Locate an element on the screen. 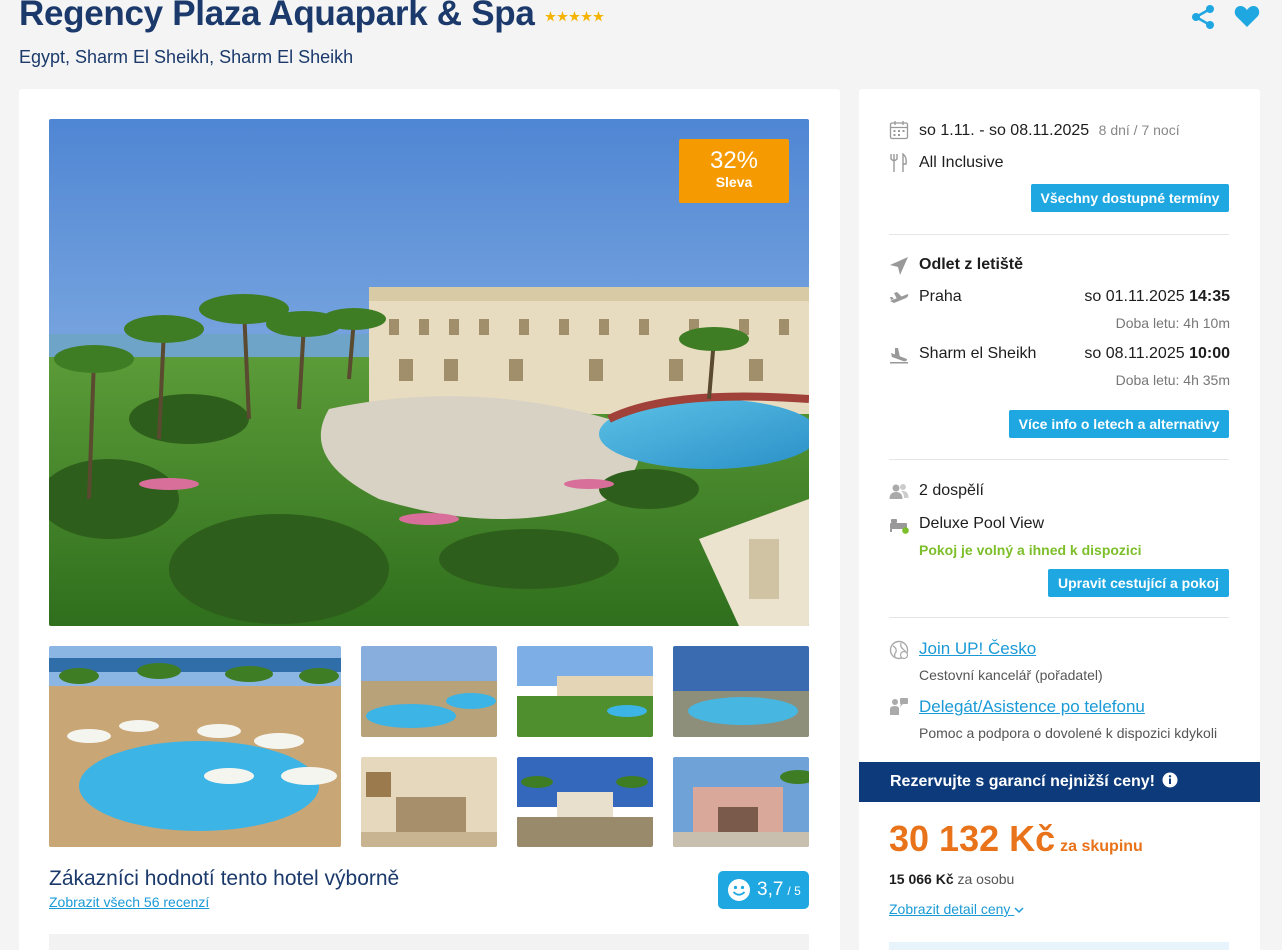  score-badge: 3,7 / 5 is located at coordinates (763, 890).